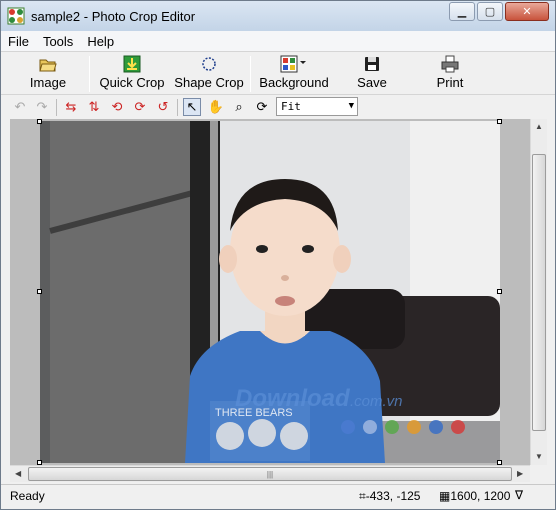 Image resolution: width=556 pixels, height=510 pixels. I want to click on flip-vertical-button: ⇅, so click(94, 107).